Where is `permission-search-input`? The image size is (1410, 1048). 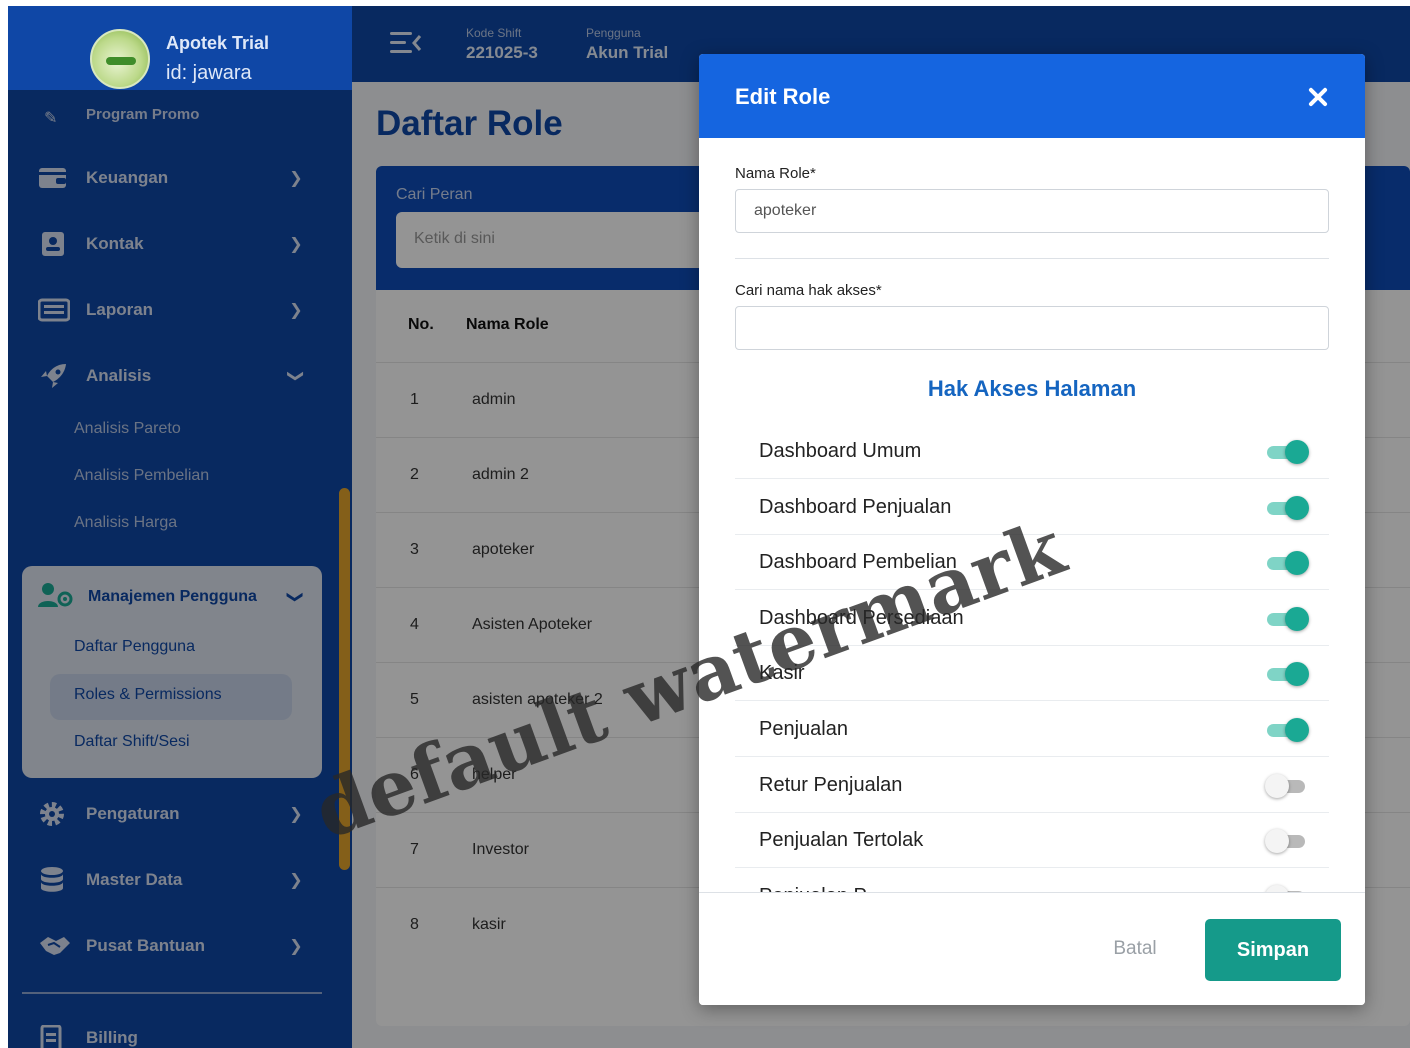 permission-search-input is located at coordinates (1032, 328).